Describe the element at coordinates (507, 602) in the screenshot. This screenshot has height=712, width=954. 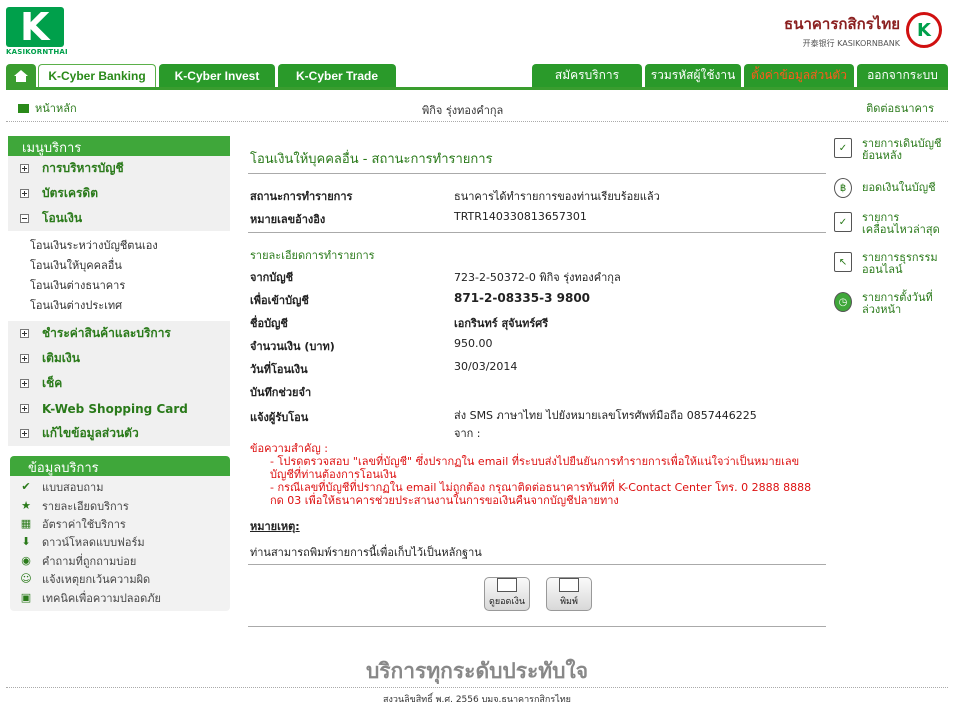
I see `view-balance-label: ดูยอดเงิน` at that location.